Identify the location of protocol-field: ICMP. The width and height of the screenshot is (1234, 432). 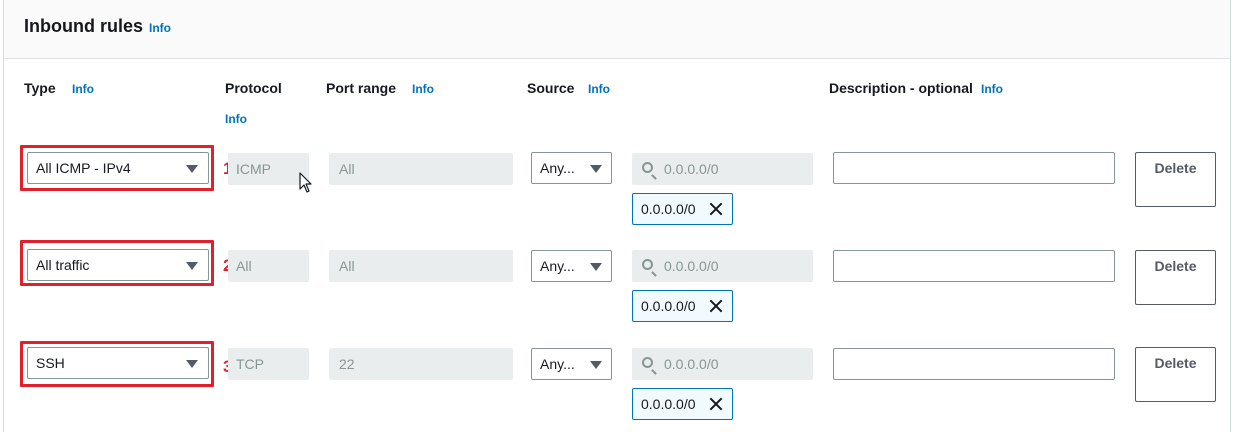
(268, 169).